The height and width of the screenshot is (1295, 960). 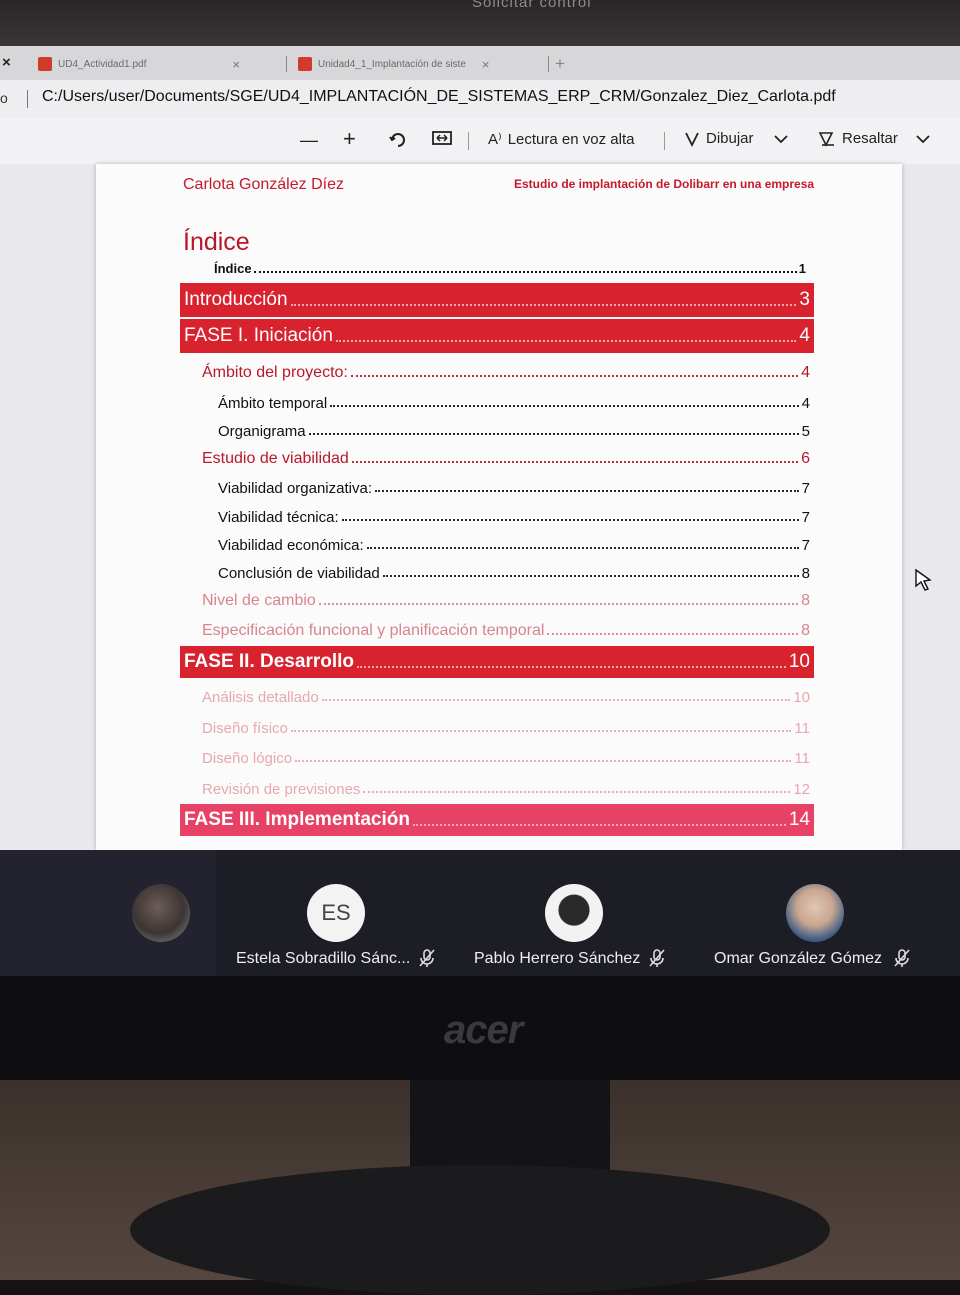 I want to click on toc-label: Introducción, so click(x=236, y=299).